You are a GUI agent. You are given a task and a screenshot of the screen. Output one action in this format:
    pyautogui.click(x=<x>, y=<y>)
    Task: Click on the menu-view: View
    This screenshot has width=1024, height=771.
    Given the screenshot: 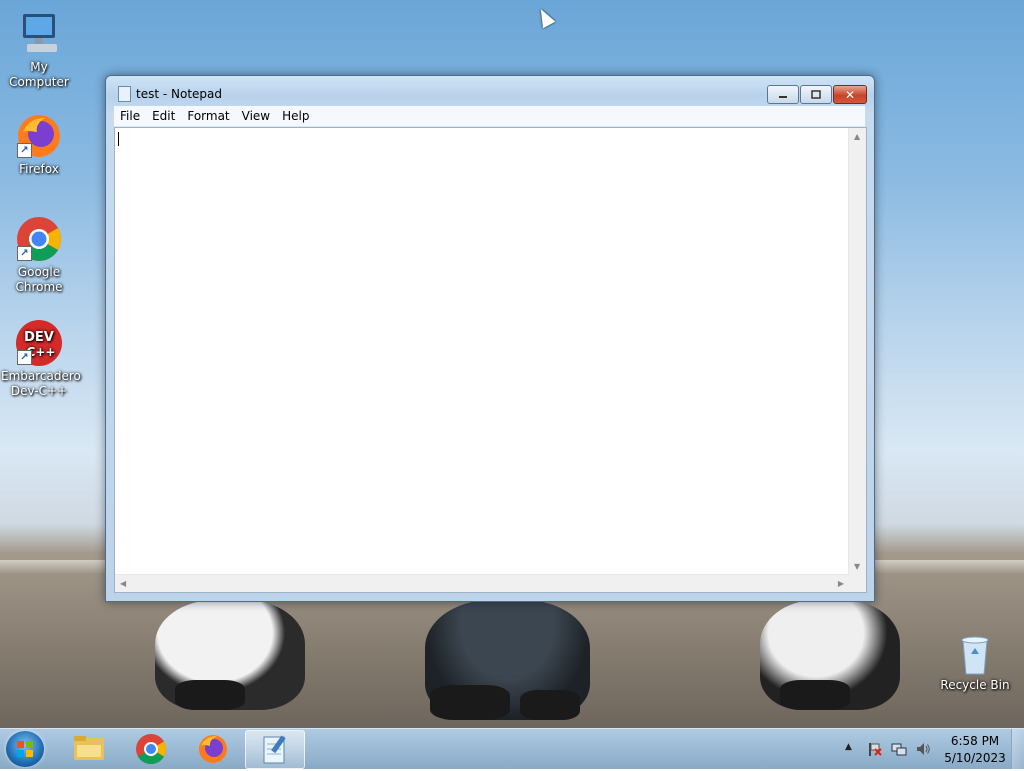 What is the action you would take?
    pyautogui.click(x=256, y=114)
    